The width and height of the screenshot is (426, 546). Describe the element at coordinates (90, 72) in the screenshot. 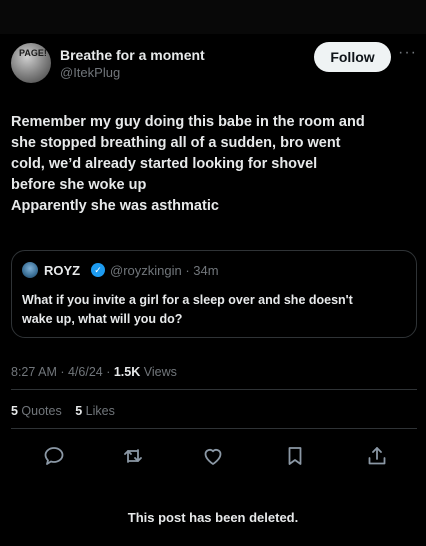

I see `author-handle: @ItekPlug` at that location.